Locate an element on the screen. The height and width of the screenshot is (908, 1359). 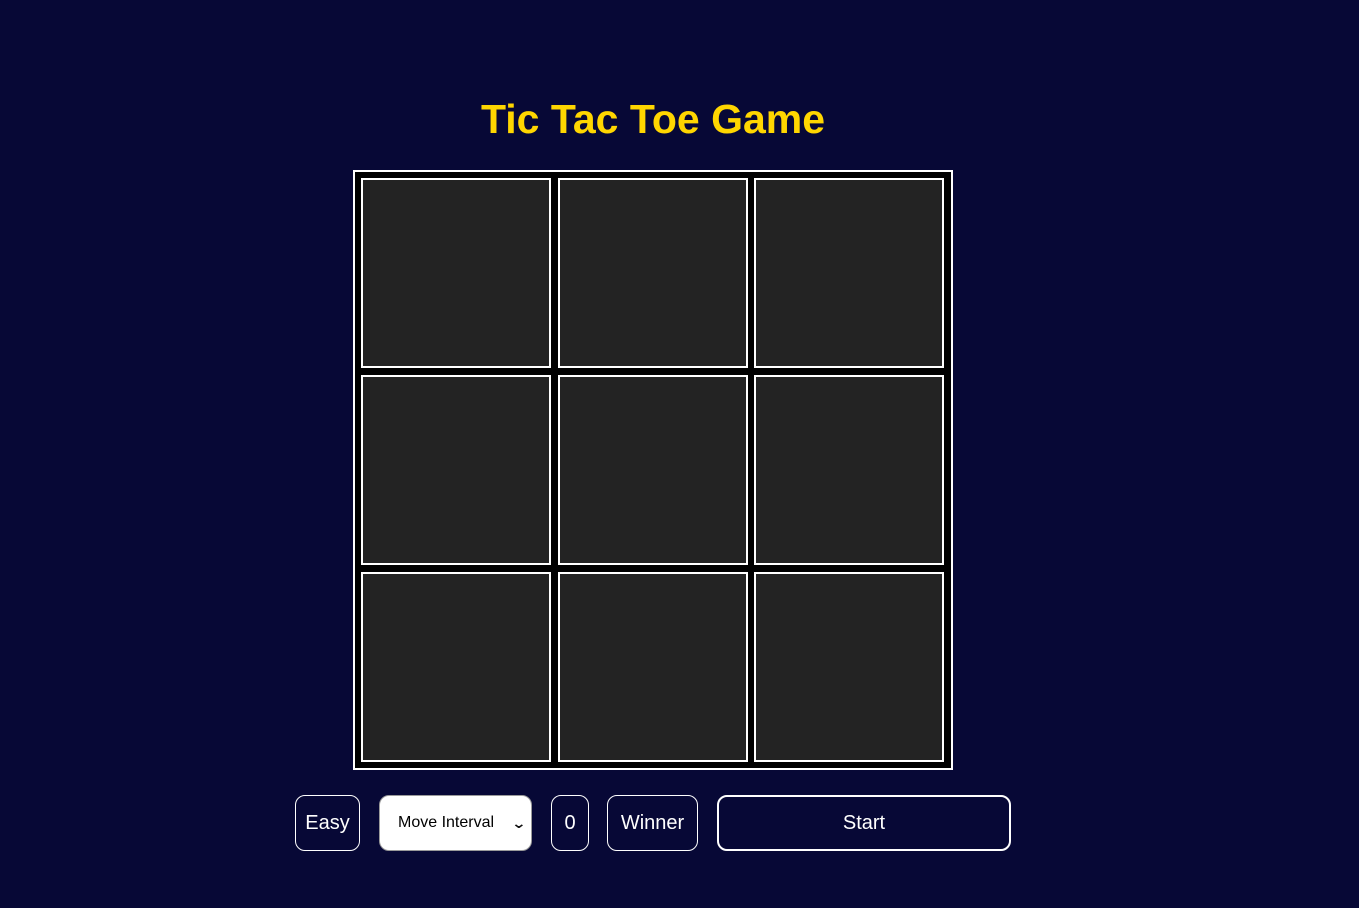
start-button: Start is located at coordinates (864, 823).